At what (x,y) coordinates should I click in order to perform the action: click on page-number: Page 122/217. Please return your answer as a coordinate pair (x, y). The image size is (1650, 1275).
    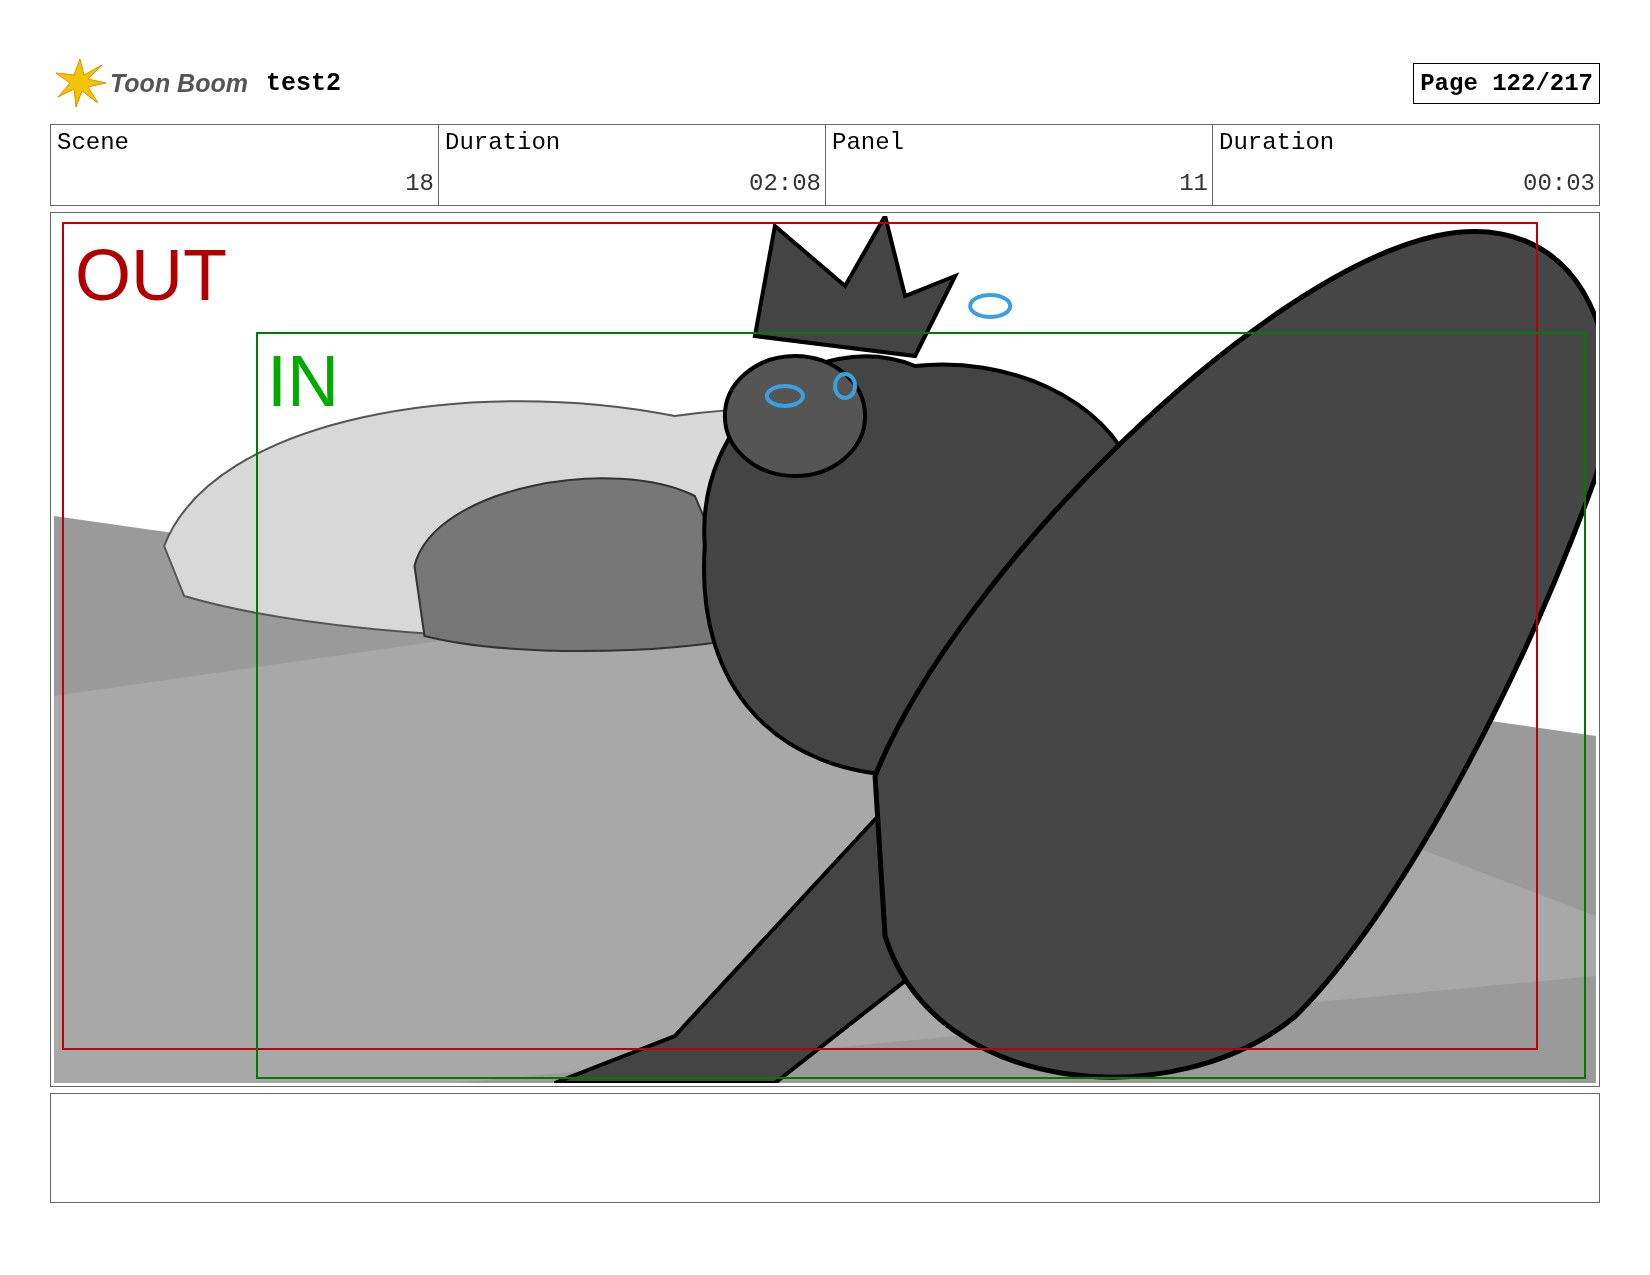
    Looking at the image, I should click on (1506, 83).